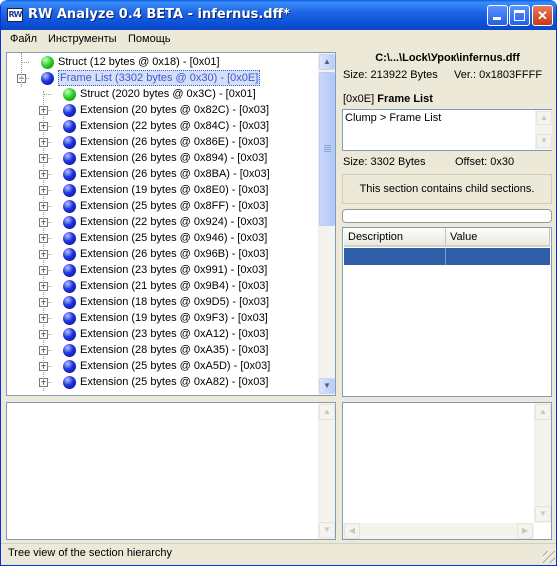 This screenshot has height=566, width=557. What do you see at coordinates (278, 39) in the screenshot?
I see `menu-bar: Файл Инструменты Помощь` at bounding box center [278, 39].